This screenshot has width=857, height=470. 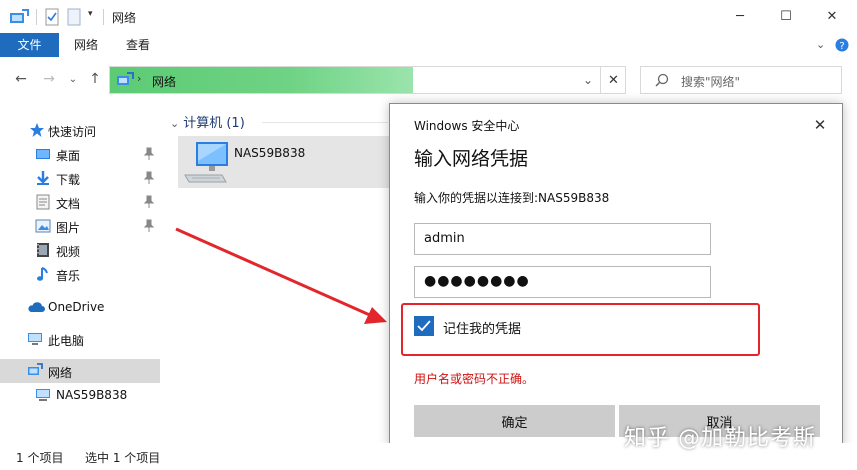 I want to click on group-header-label: 计算机 (1), so click(x=214, y=123).